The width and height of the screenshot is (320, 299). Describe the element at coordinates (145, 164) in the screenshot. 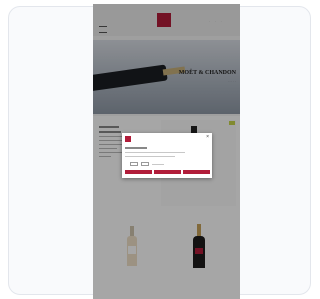

I see `birth-month-field` at that location.